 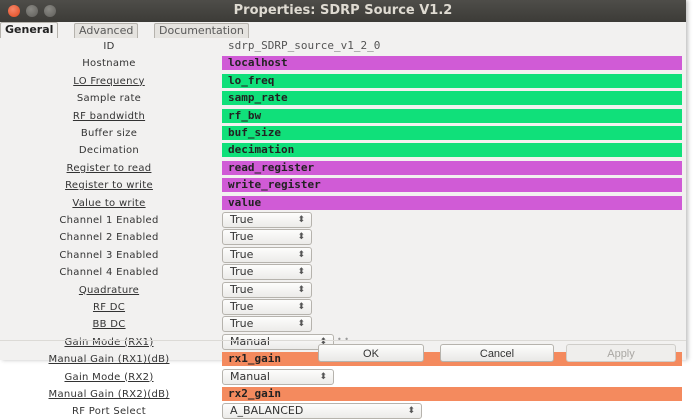 I want to click on tab-advanced: Advanced, so click(x=106, y=30).